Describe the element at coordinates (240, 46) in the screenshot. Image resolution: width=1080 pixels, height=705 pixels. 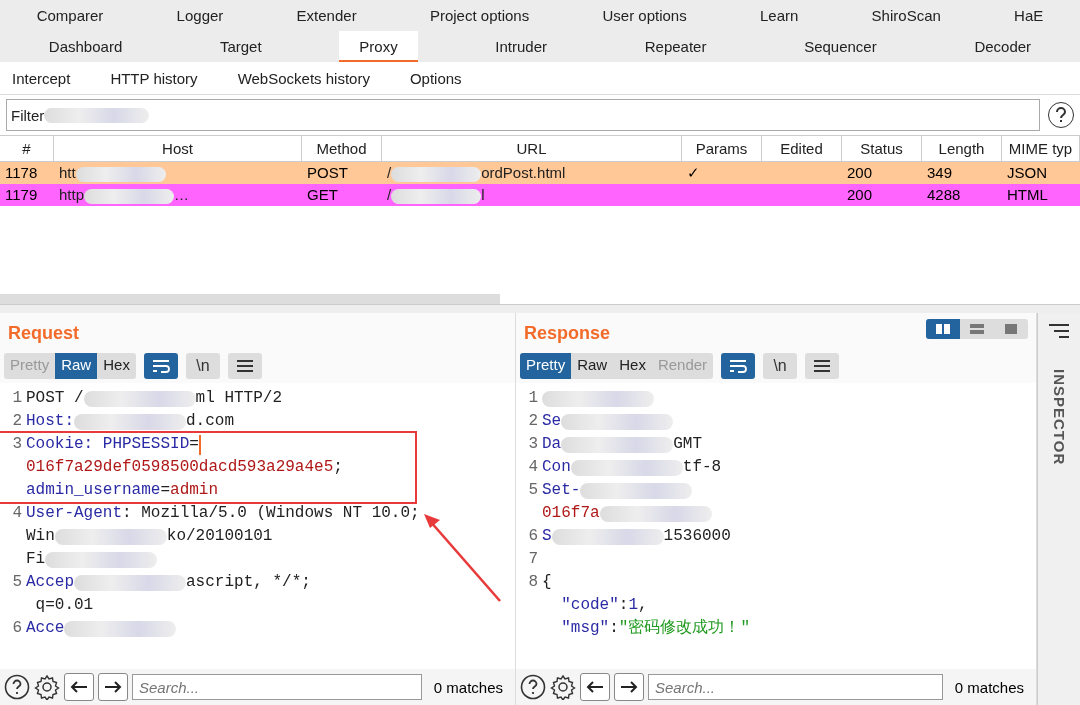
I see `main-tab: Target` at that location.